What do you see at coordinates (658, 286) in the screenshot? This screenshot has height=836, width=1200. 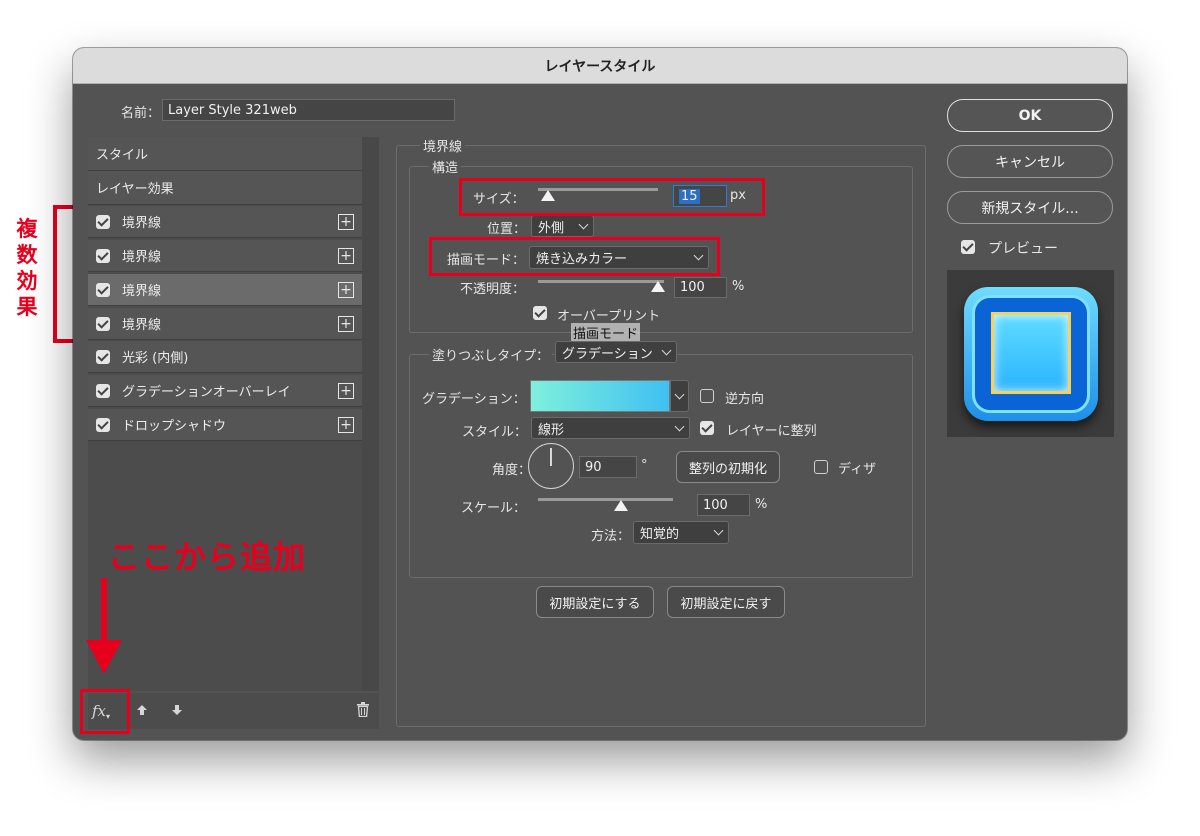 I see `opacity-slider-knob` at bounding box center [658, 286].